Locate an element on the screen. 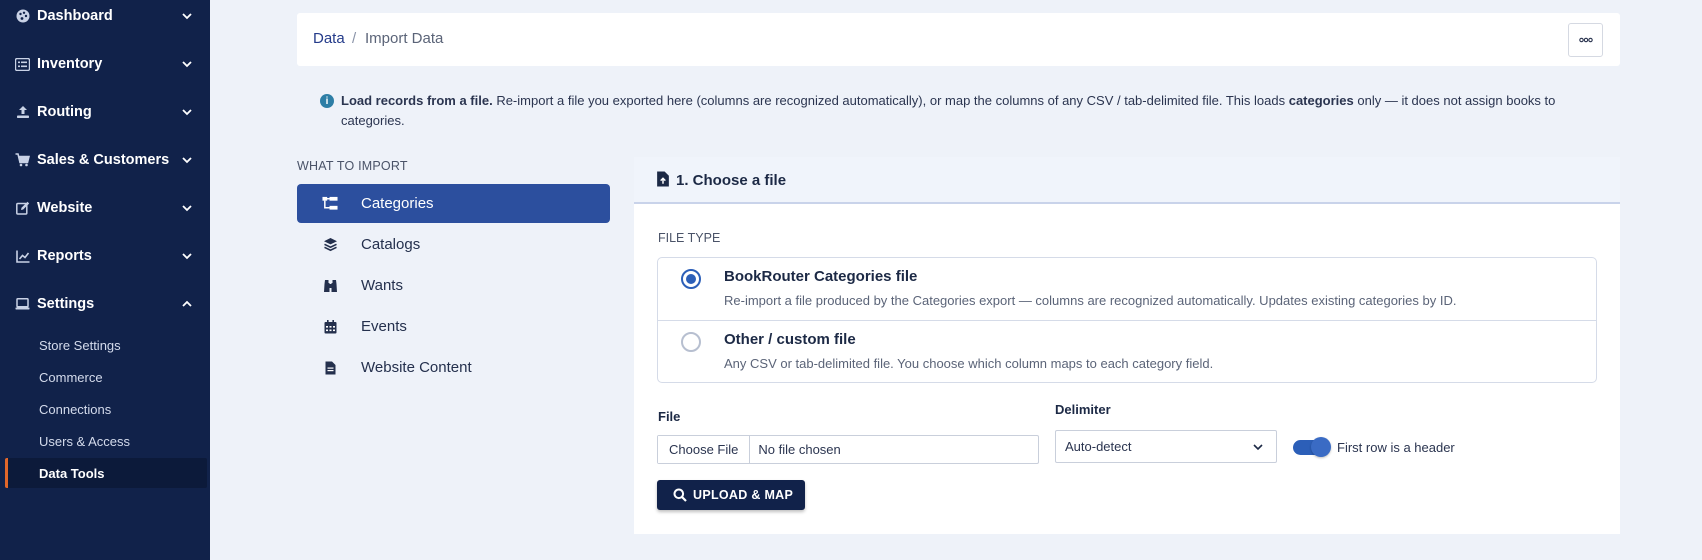 This screenshot has width=1702, height=560. sidebar-subitem-data-tools: Data Tools is located at coordinates (106, 473).